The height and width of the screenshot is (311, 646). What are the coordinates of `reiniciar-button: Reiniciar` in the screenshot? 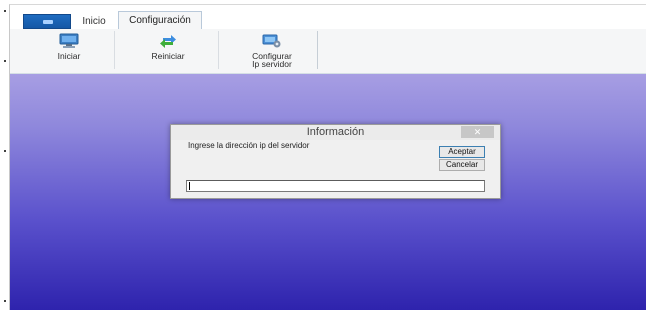 It's located at (168, 51).